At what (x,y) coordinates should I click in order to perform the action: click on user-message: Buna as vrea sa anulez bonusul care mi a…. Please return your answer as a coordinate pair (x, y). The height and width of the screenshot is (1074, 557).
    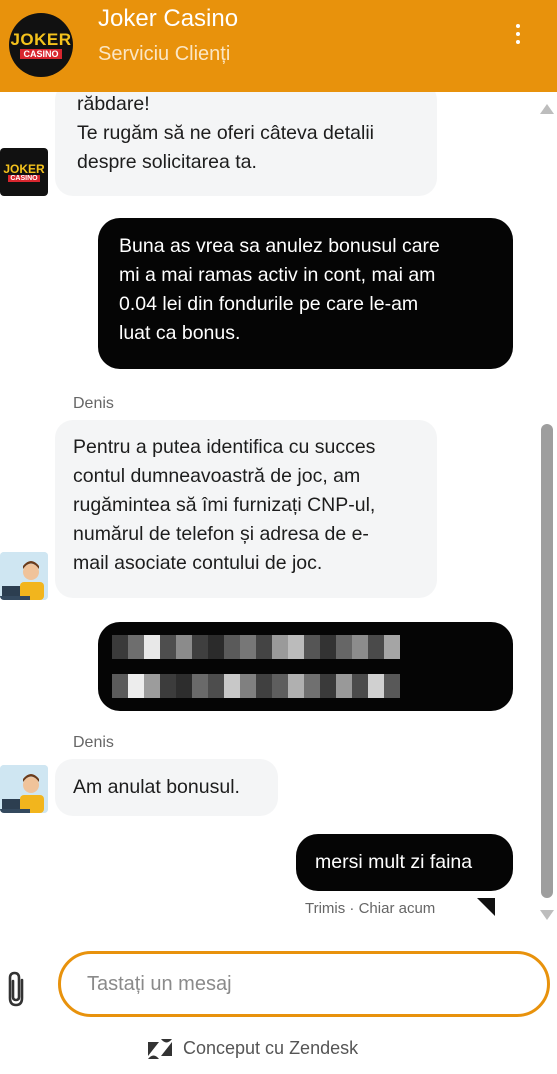
    Looking at the image, I should click on (305, 293).